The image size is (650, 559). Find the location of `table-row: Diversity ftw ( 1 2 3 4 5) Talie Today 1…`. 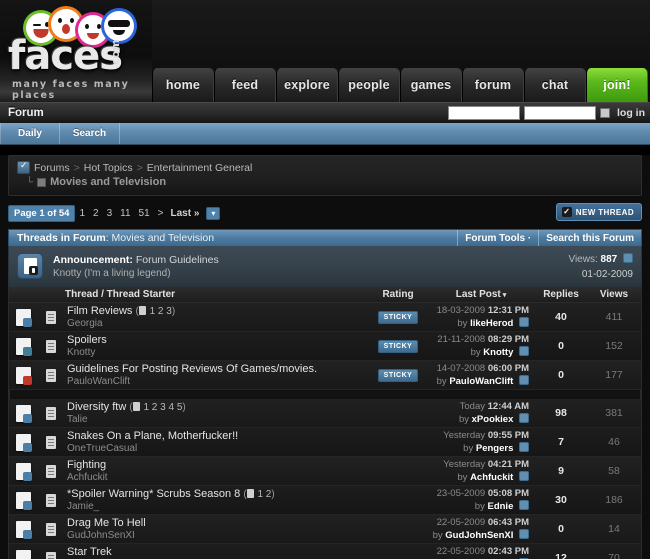

table-row: Diversity ftw ( 1 2 3 4 5) Talie Today 1… is located at coordinates (325, 413).